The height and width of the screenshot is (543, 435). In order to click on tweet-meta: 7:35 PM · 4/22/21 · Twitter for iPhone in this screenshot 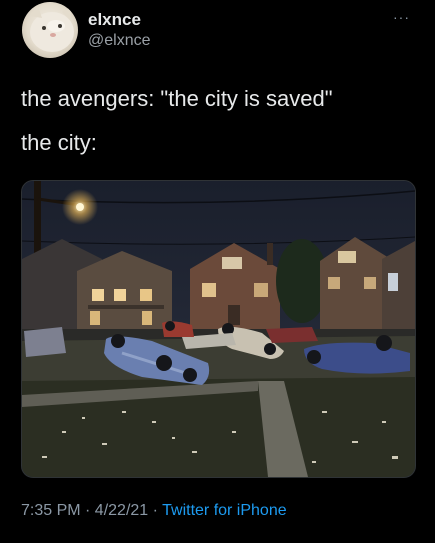, I will do `click(154, 511)`.